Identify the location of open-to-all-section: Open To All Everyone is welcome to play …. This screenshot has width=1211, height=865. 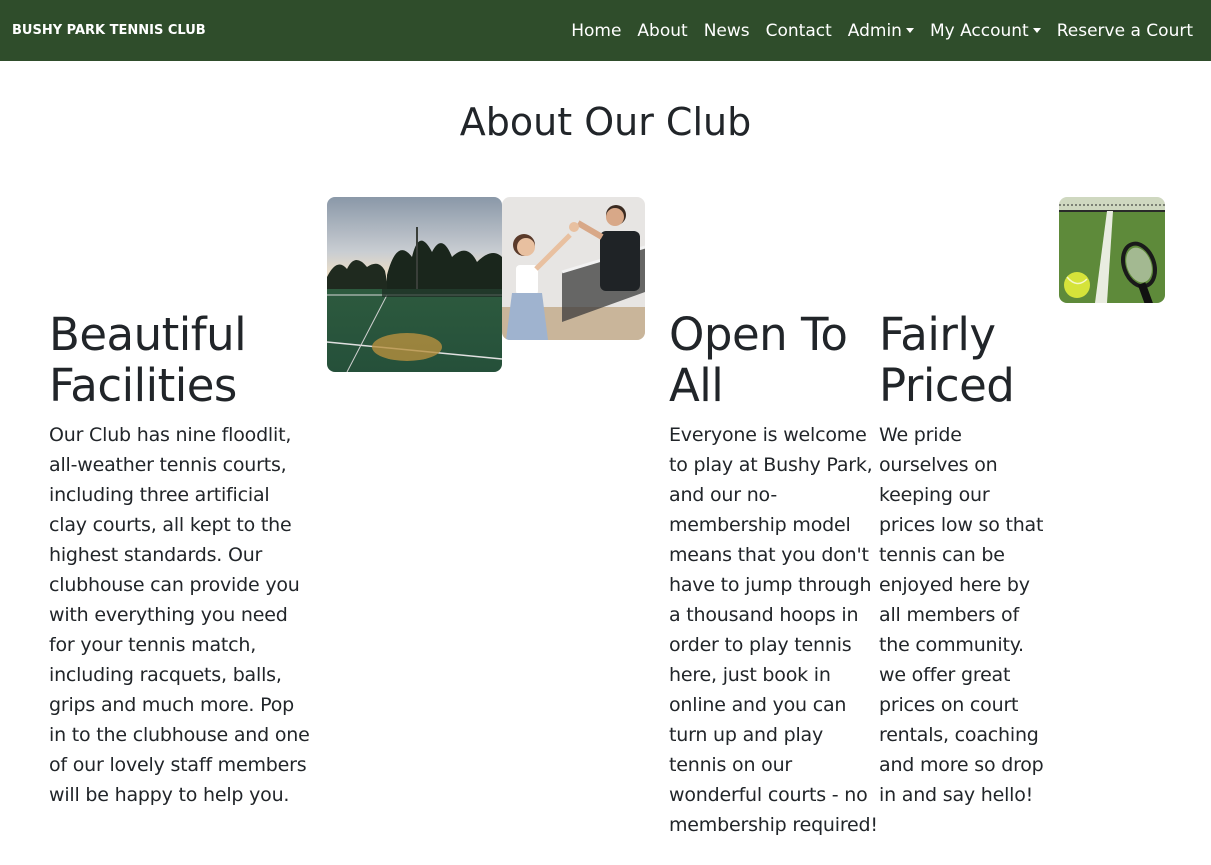
(774, 574).